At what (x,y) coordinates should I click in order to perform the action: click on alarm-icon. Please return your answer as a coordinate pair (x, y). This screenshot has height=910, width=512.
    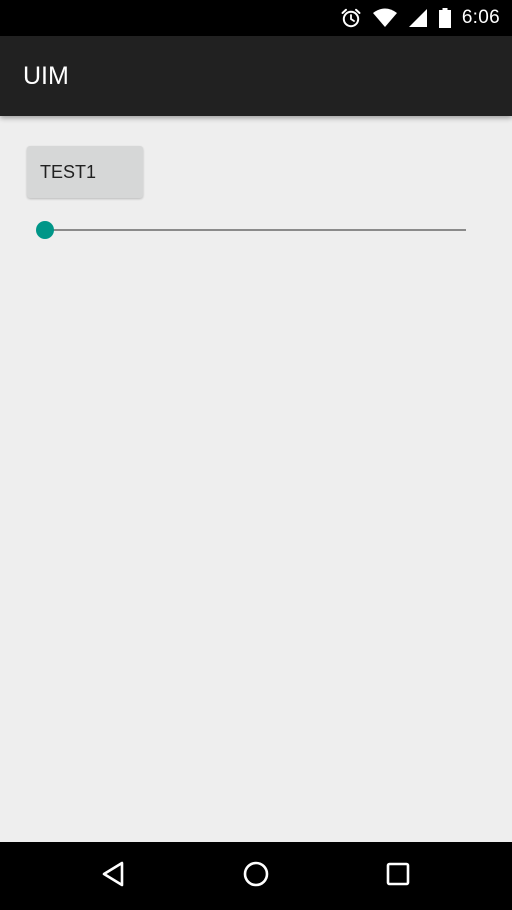
    Looking at the image, I should click on (351, 18).